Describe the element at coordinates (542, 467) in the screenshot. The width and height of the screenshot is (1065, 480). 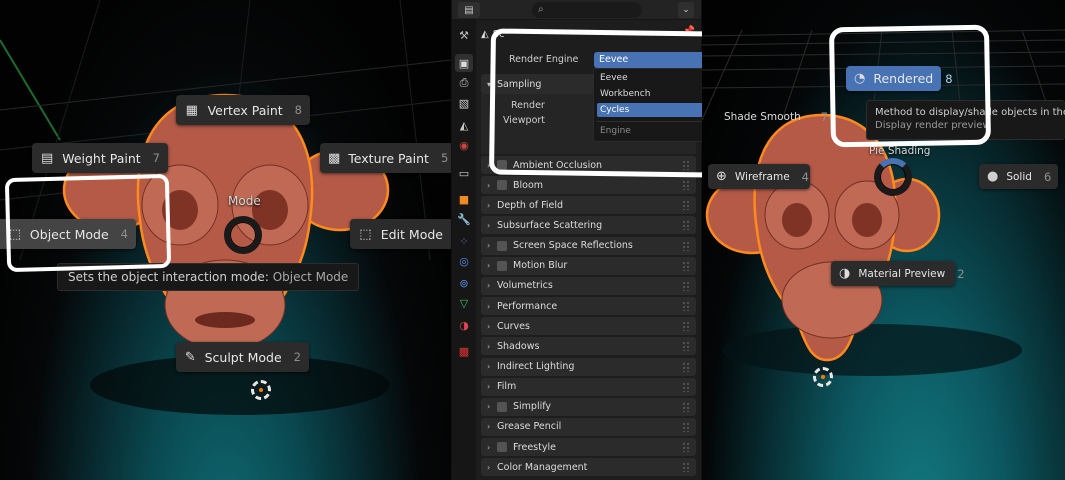
I see `panel-label: Color Management` at that location.